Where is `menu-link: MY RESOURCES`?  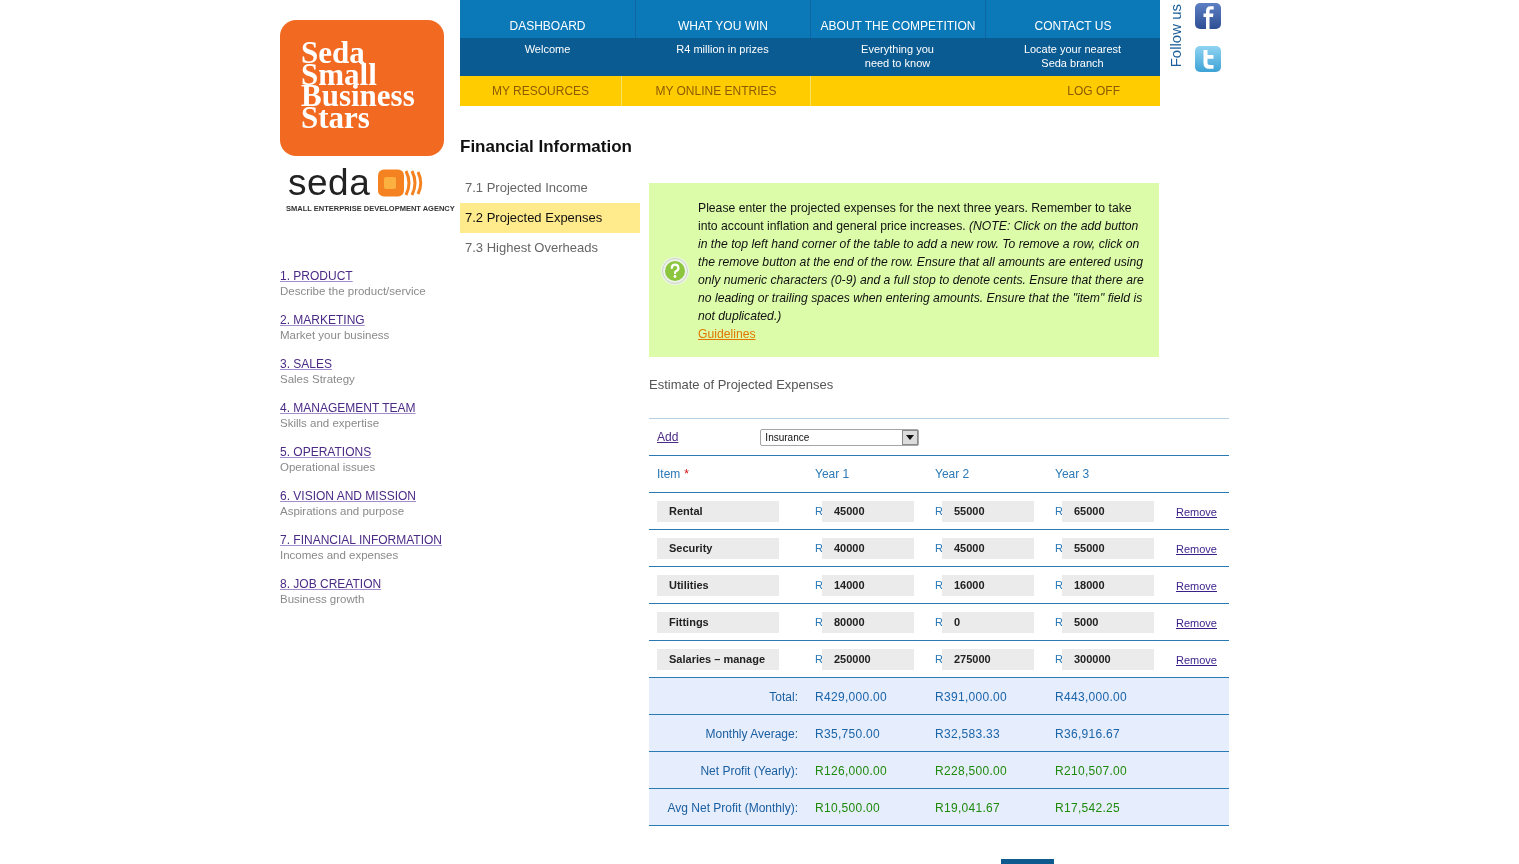 menu-link: MY RESOURCES is located at coordinates (540, 91).